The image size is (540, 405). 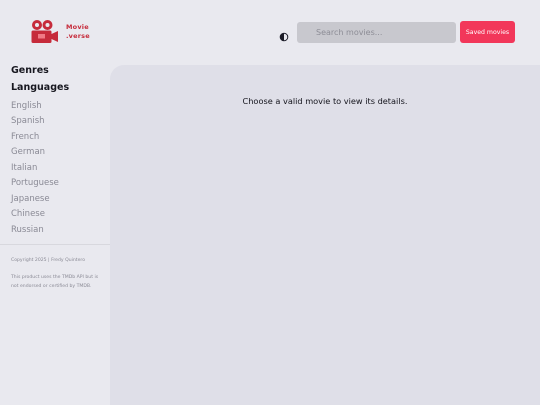 I want to click on sidebar-item-german: German, so click(x=28, y=152).